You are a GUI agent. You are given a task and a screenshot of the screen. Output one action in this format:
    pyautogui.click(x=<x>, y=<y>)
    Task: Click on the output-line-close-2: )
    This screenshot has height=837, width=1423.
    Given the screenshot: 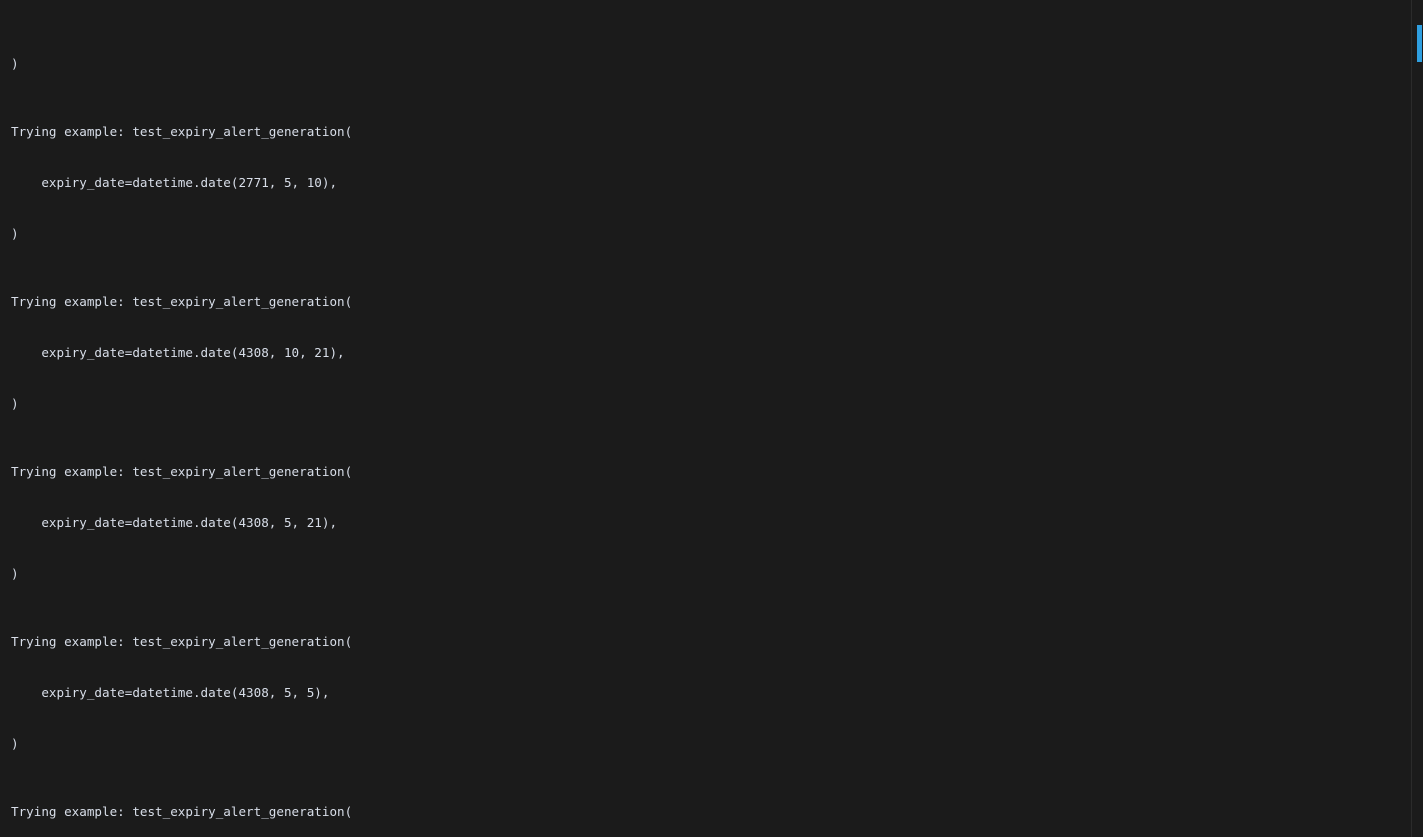 What is the action you would take?
    pyautogui.click(x=15, y=403)
    